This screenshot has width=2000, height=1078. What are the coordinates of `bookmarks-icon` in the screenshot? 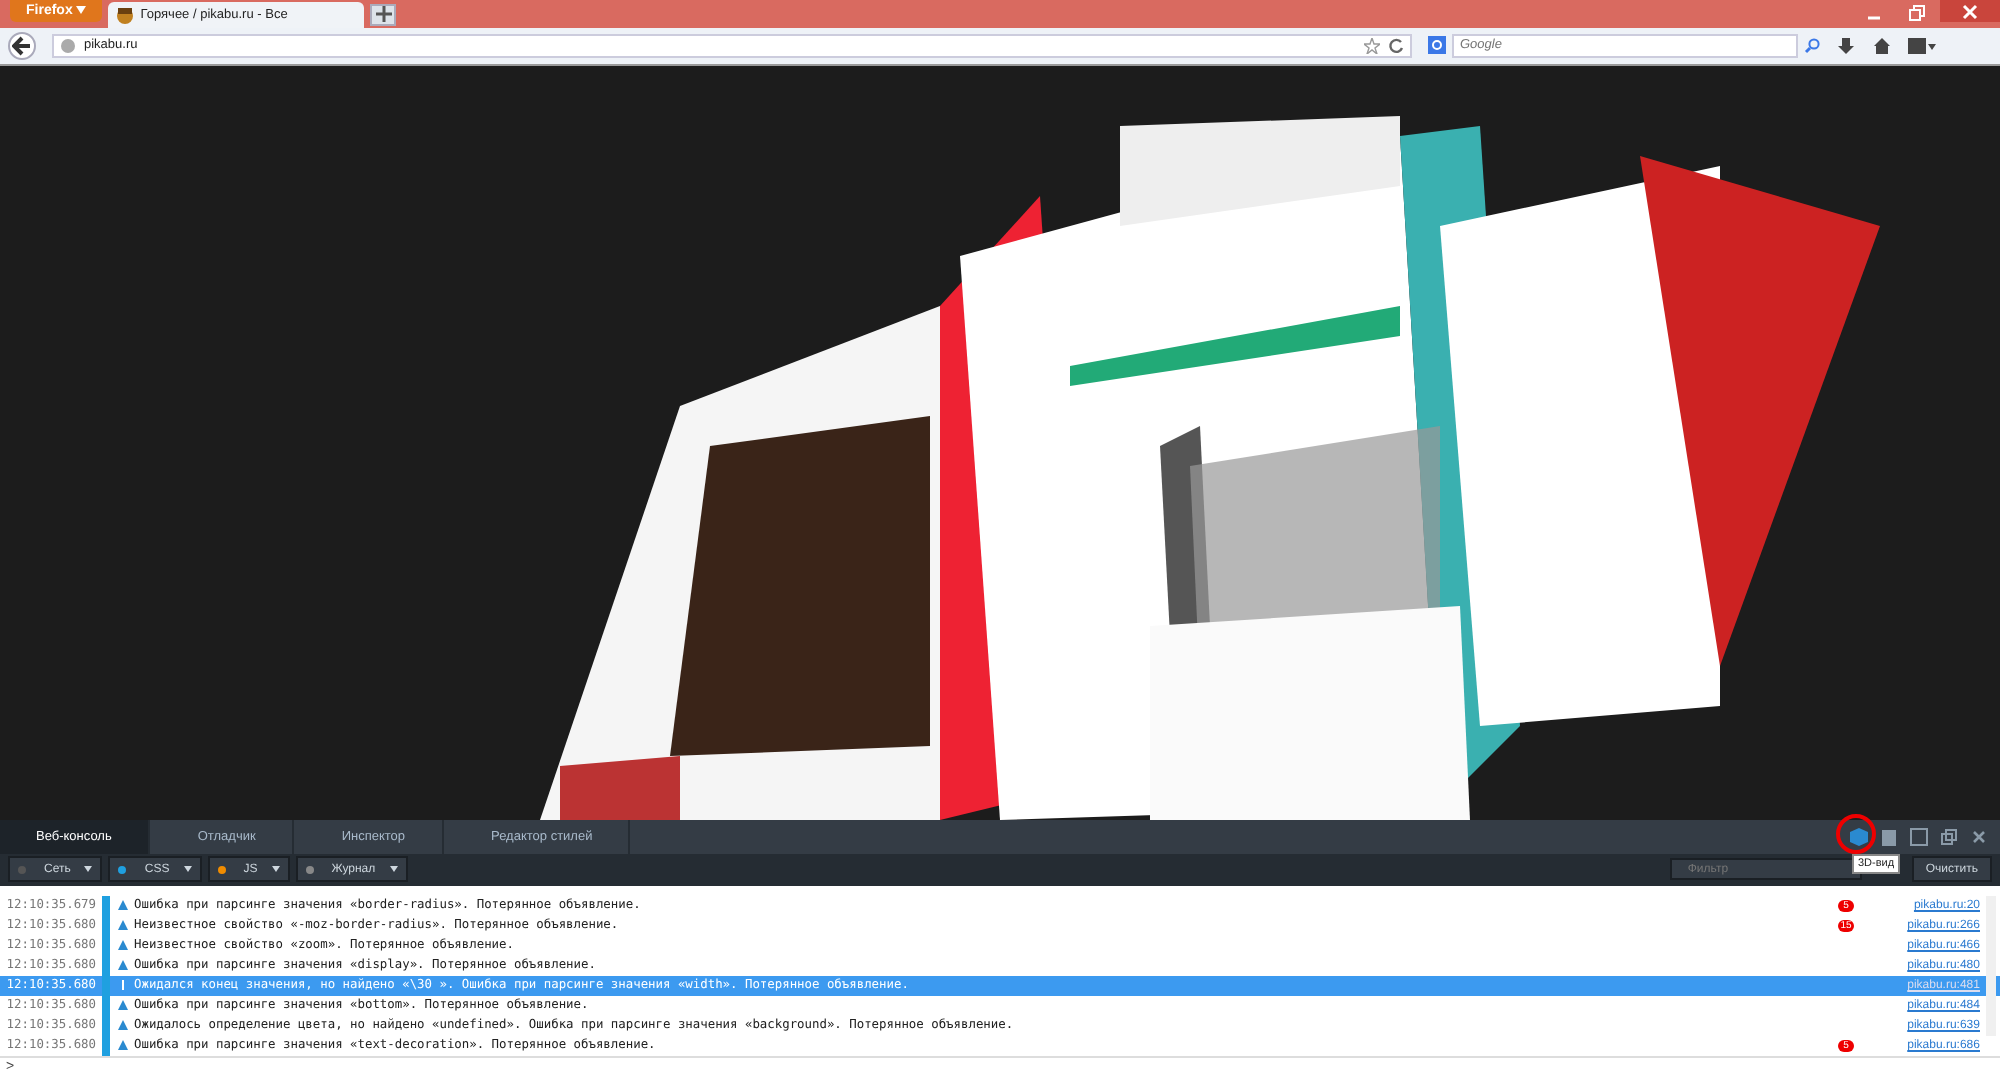 It's located at (1922, 45).